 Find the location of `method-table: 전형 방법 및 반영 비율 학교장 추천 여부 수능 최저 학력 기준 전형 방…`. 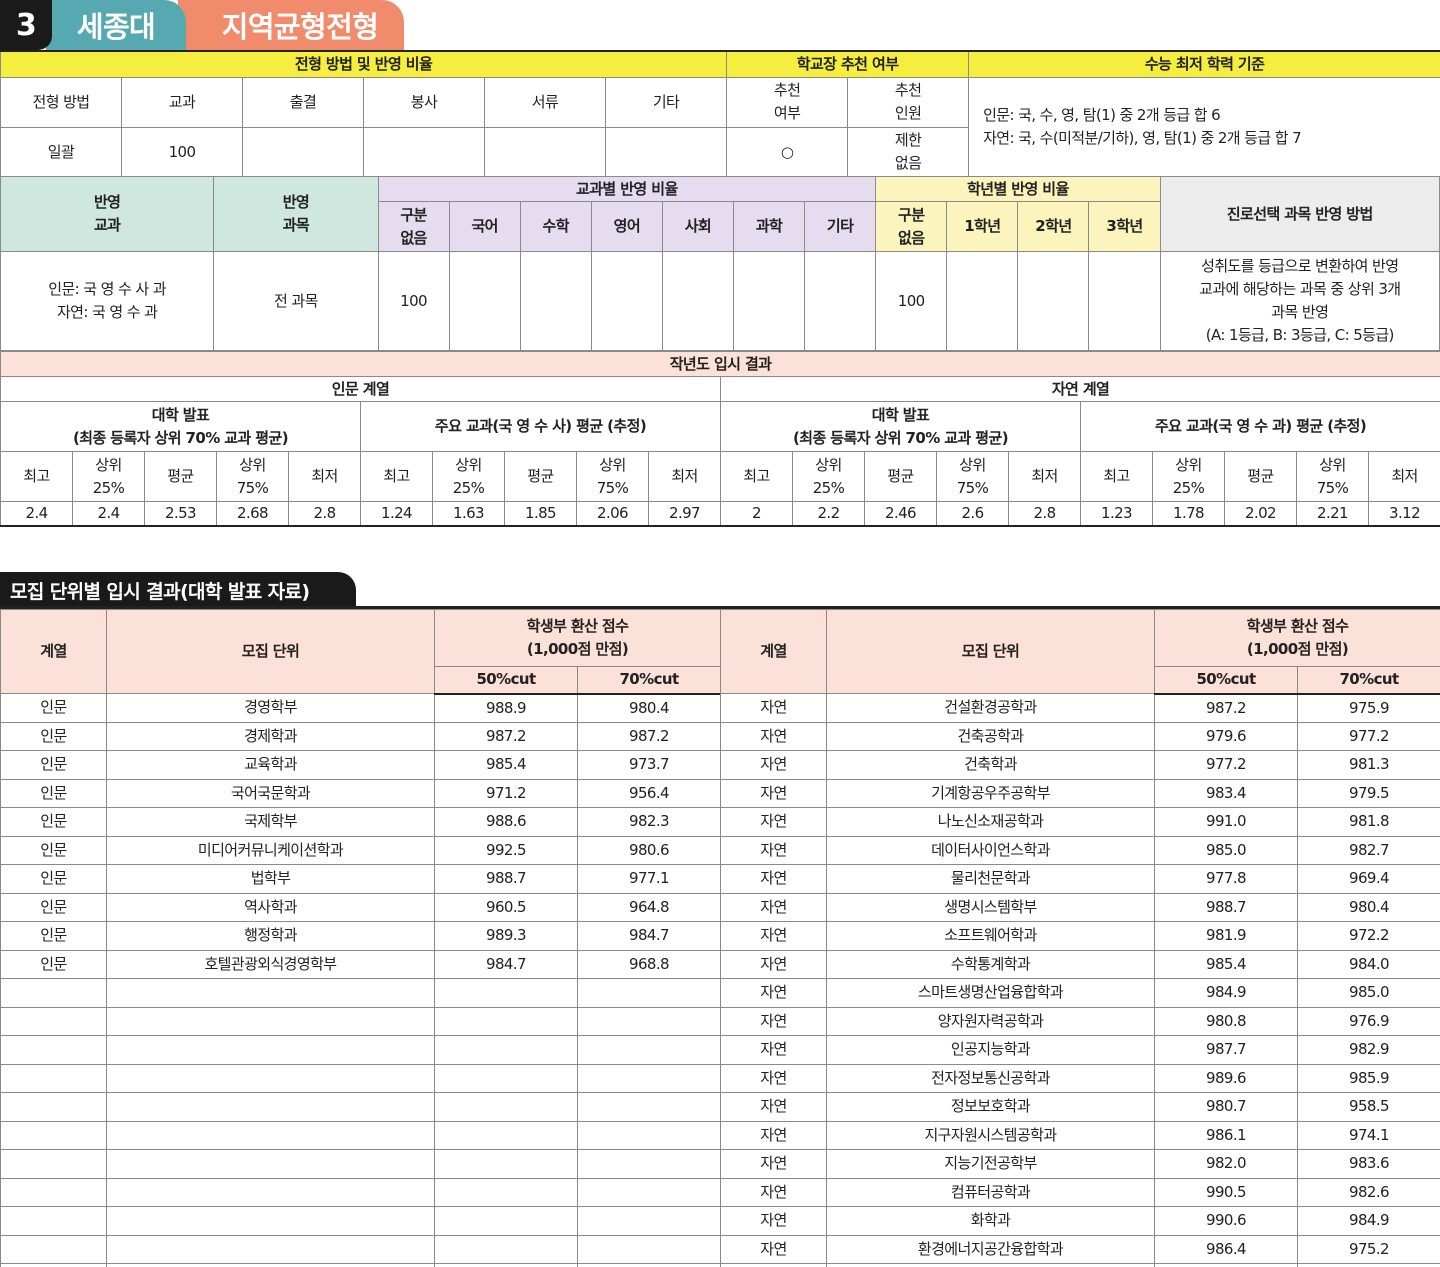

method-table: 전형 방법 및 반영 비율 학교장 추천 여부 수능 최저 학력 기준 전형 방… is located at coordinates (720, 114).